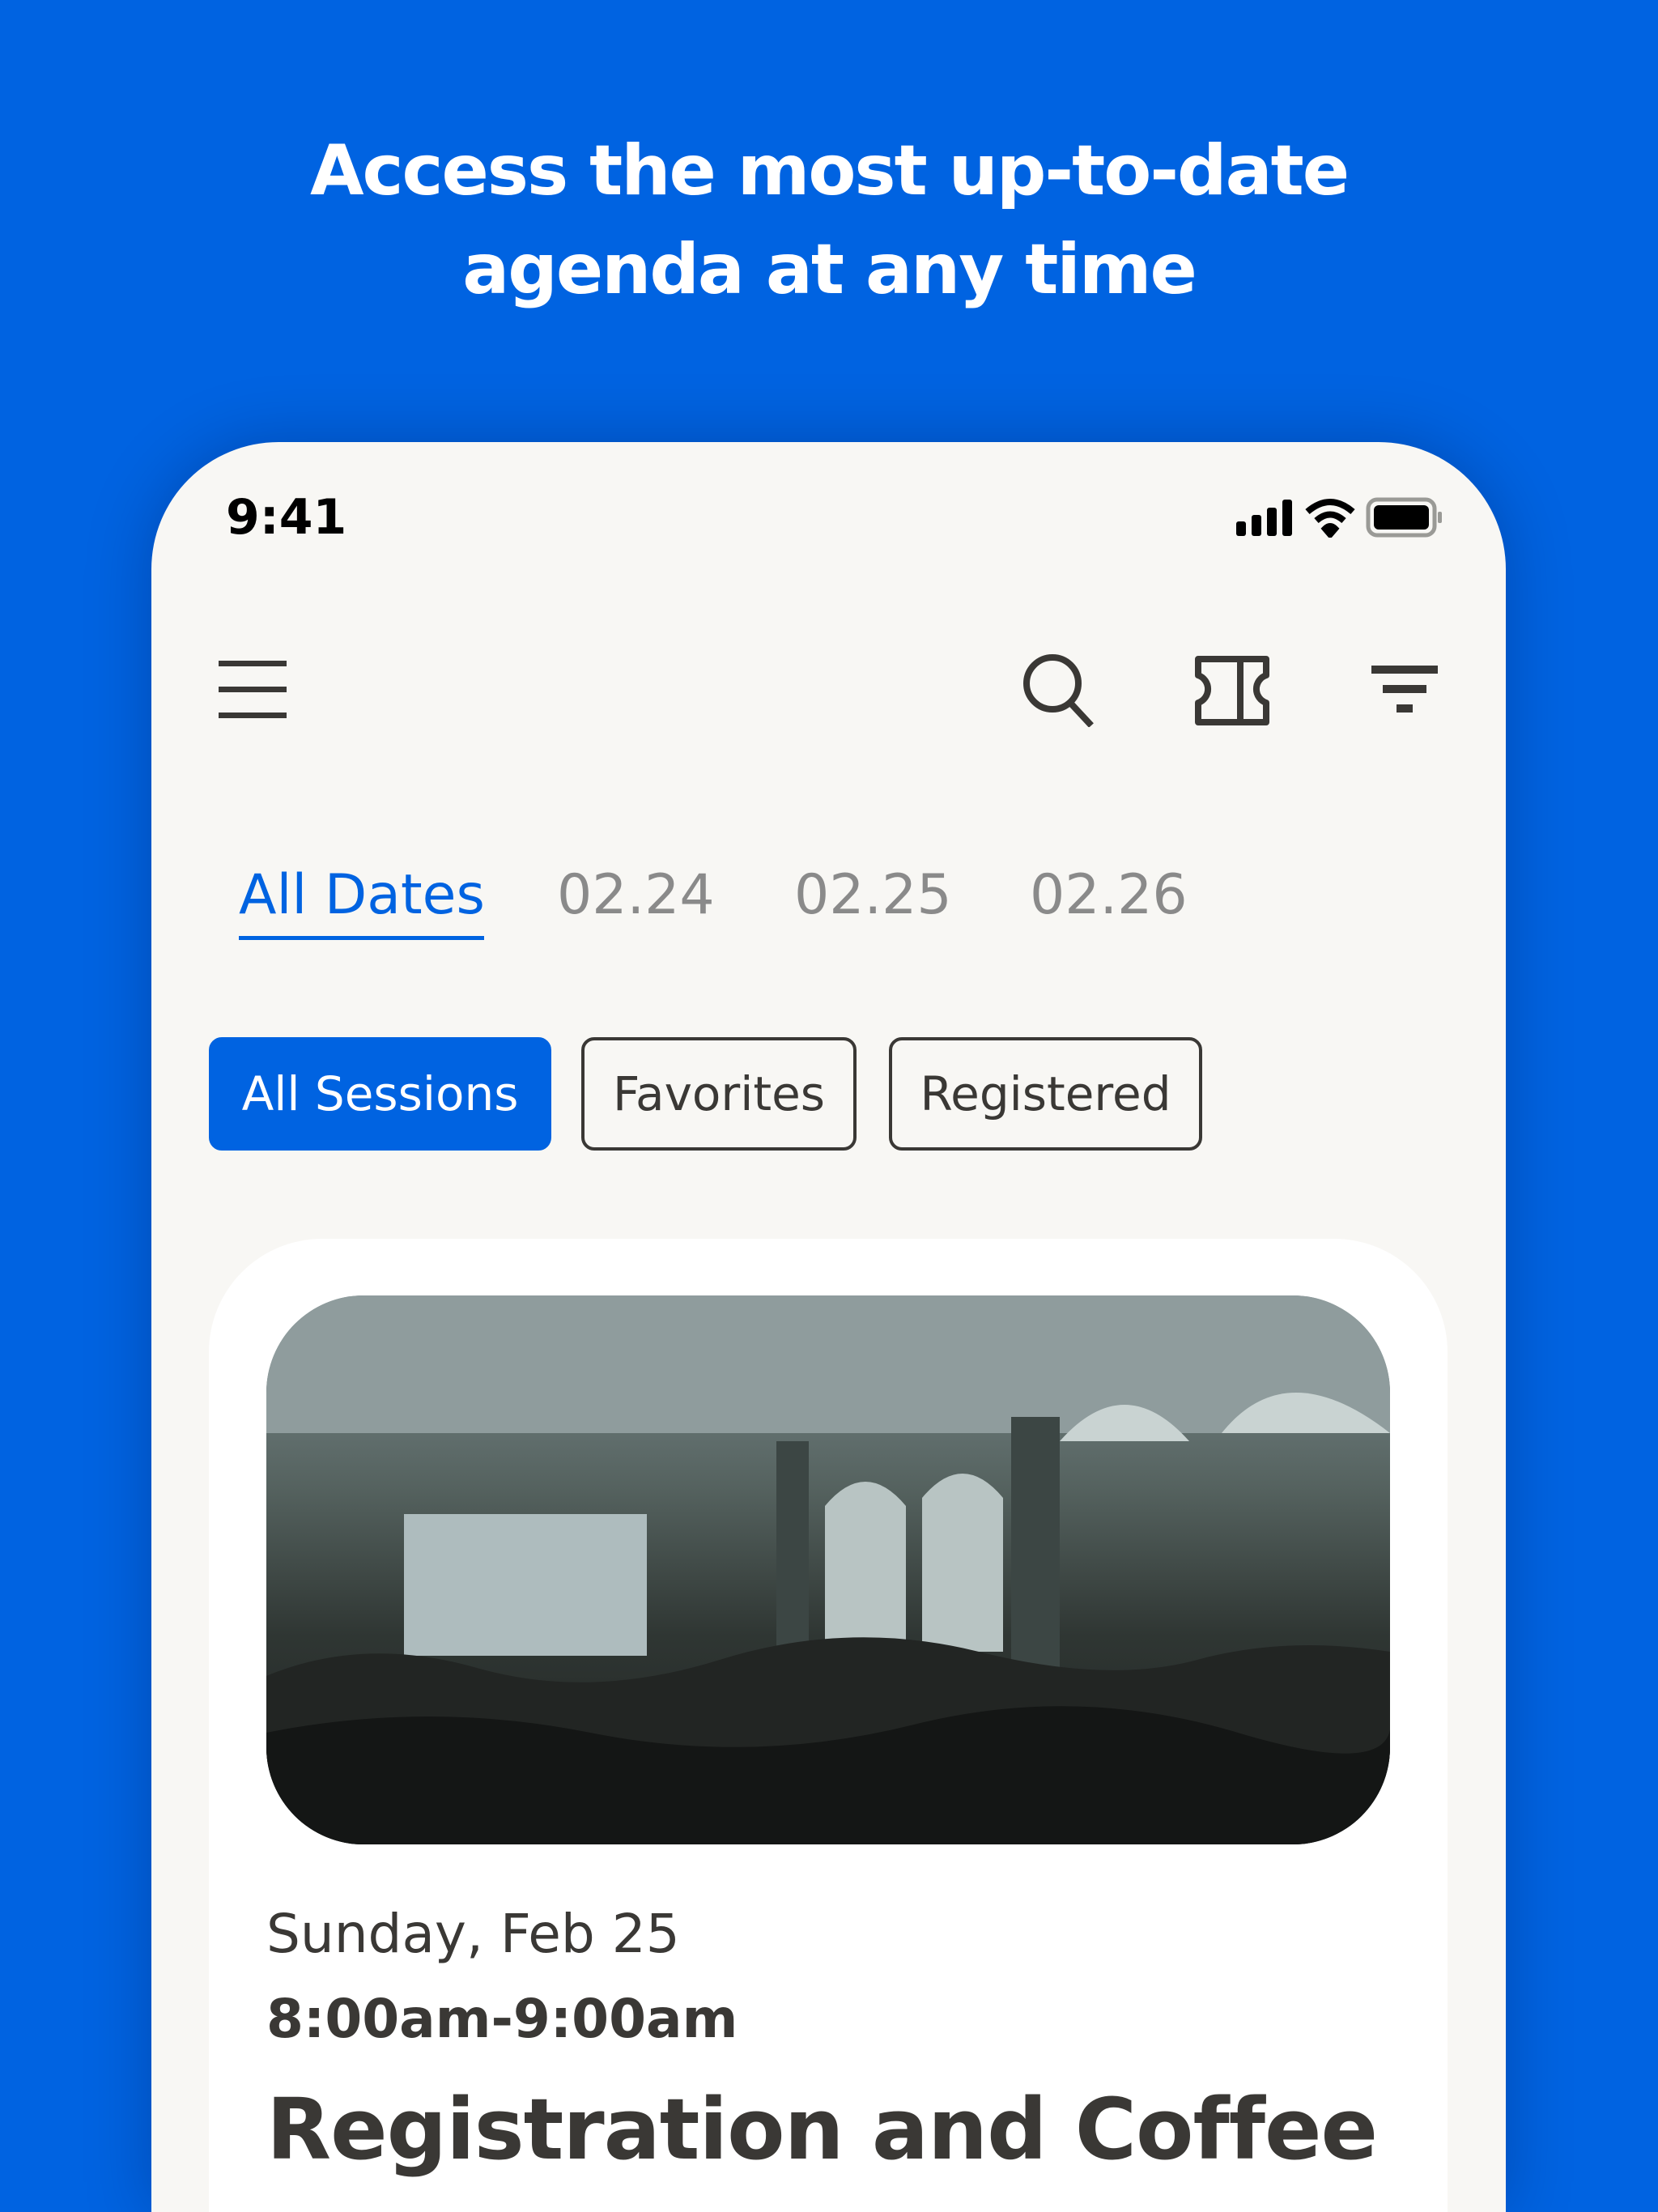 This screenshot has width=1658, height=2212. I want to click on filter-registered: Registered, so click(1045, 1094).